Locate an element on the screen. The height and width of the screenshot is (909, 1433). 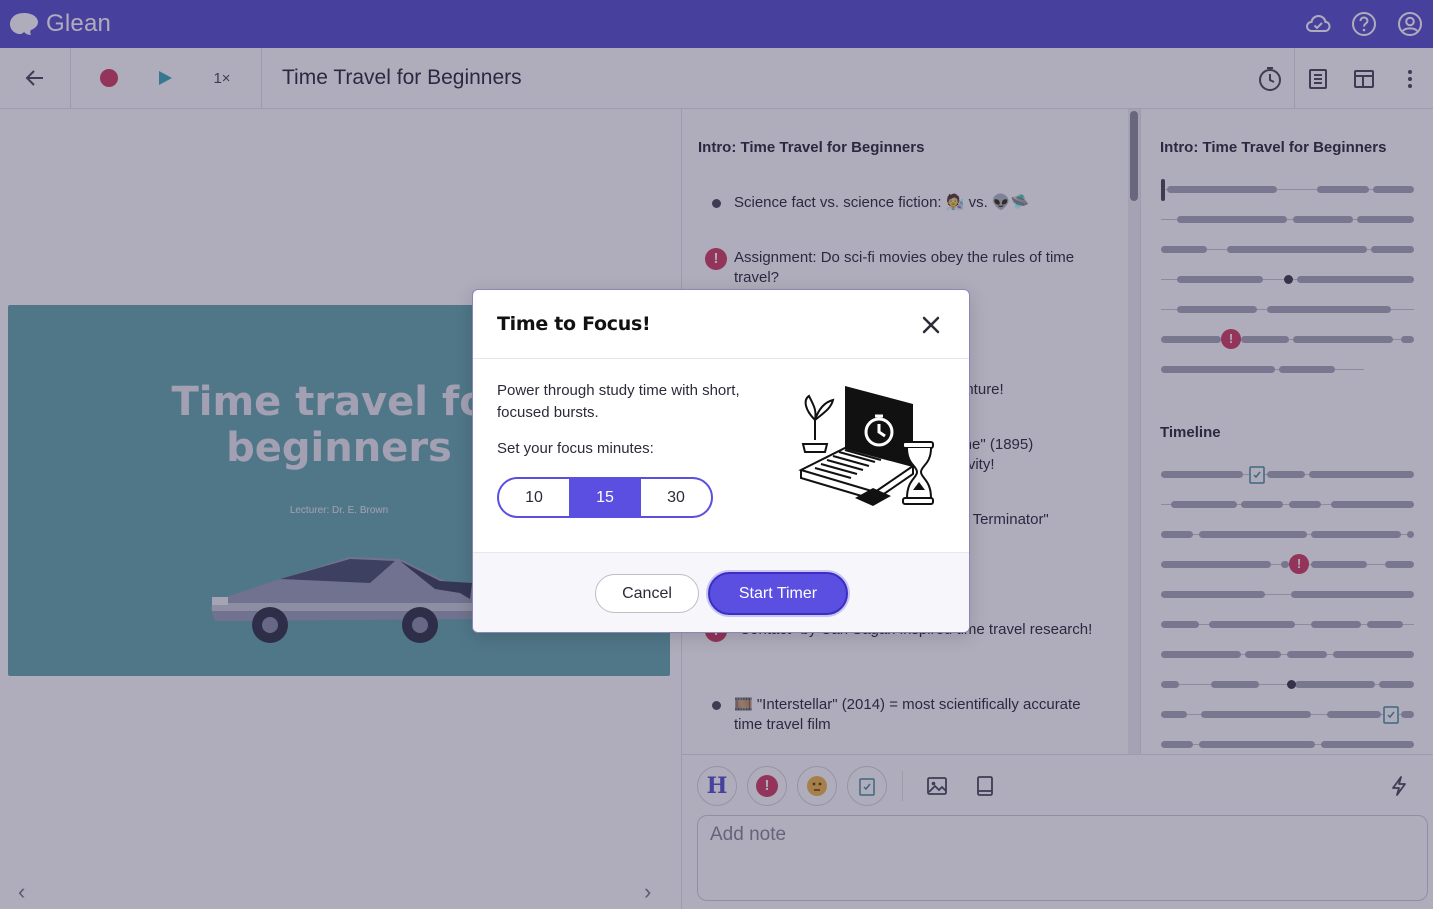
focus-minutes-selector: 10 15 30 is located at coordinates (605, 497).